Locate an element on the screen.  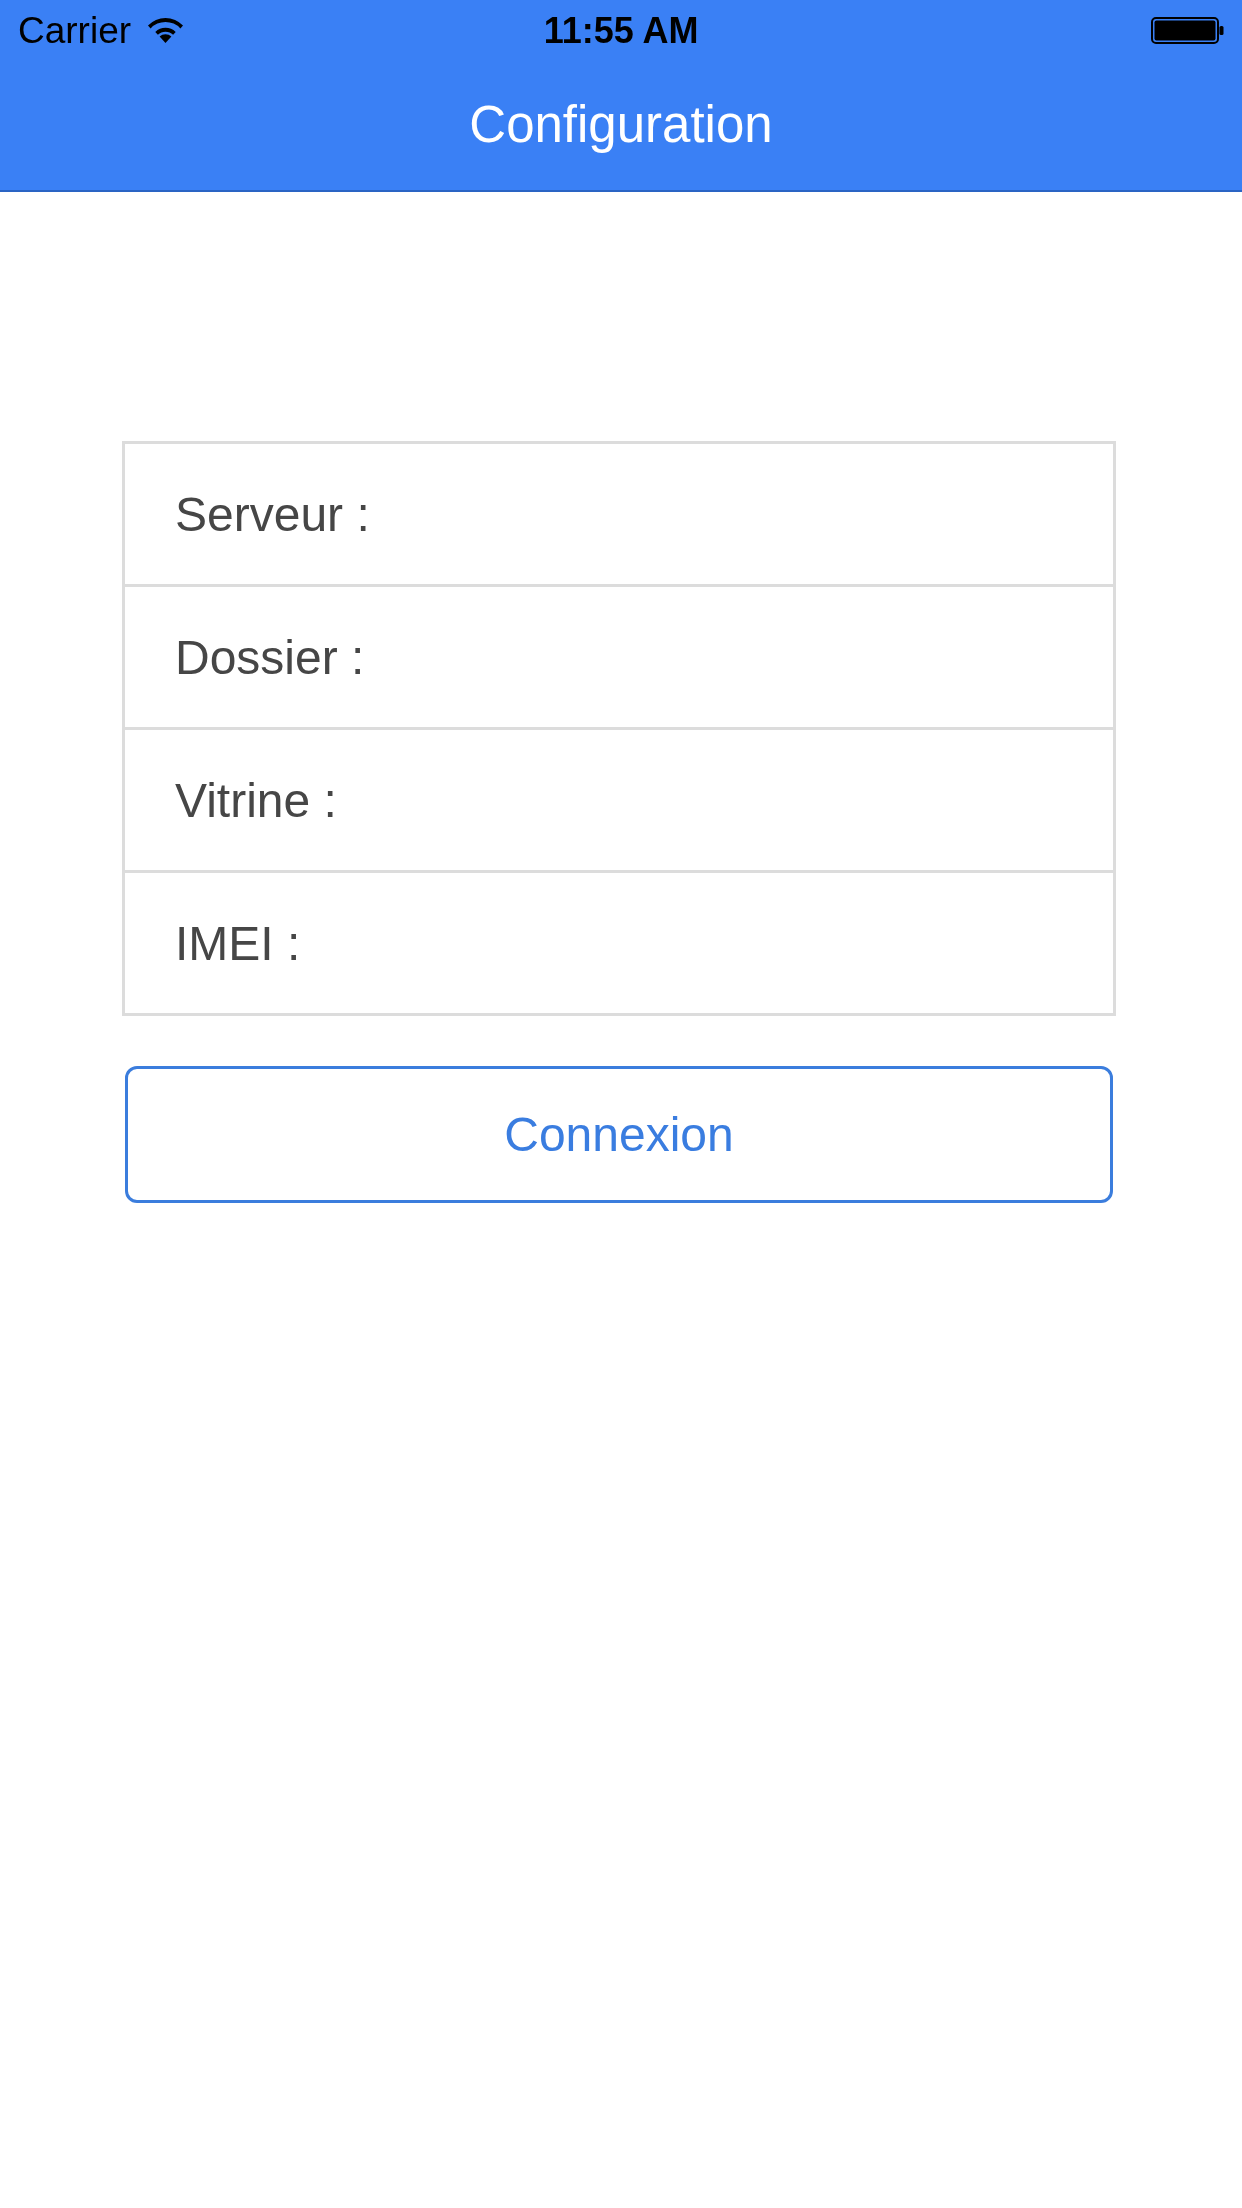
wifi-icon is located at coordinates (166, 30).